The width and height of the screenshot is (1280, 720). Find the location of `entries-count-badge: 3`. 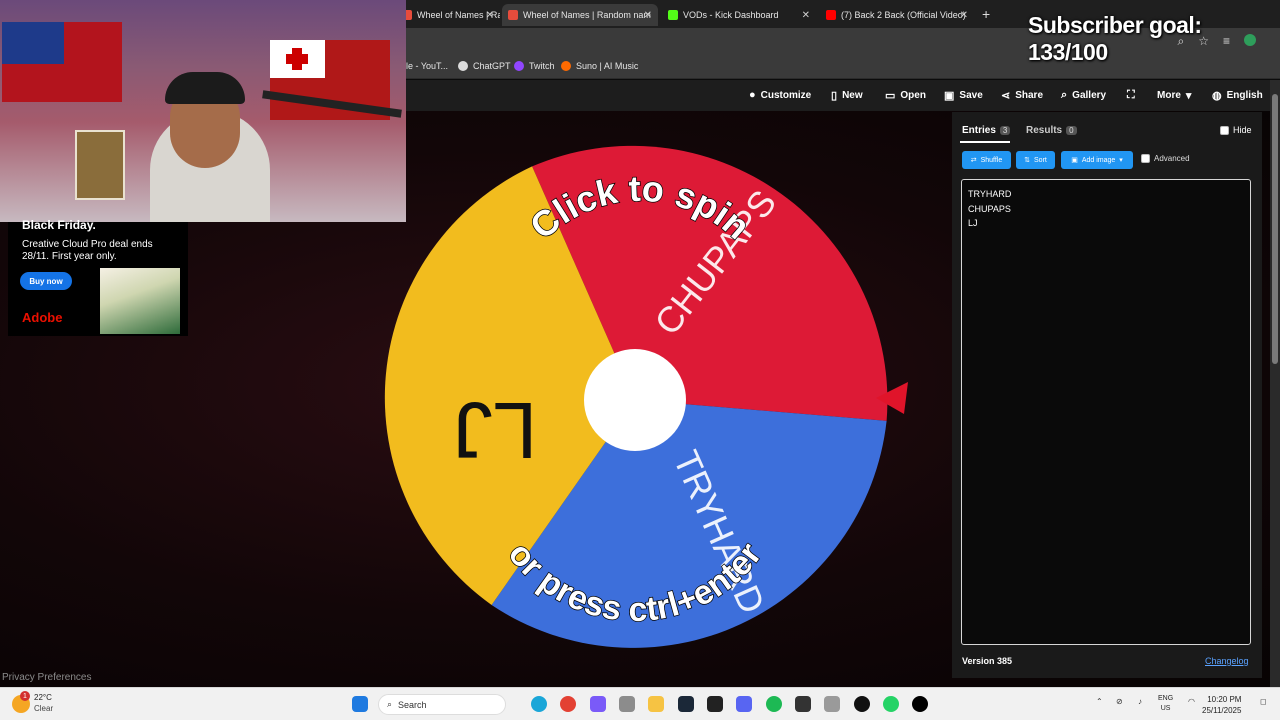

entries-count-badge: 3 is located at coordinates (1005, 130).